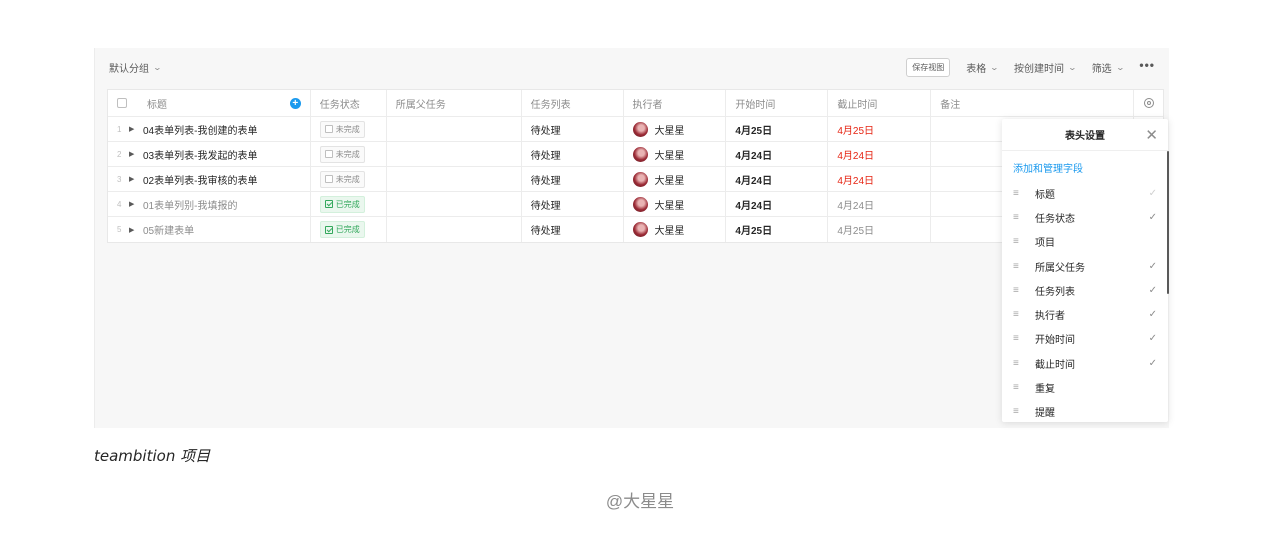 The height and width of the screenshot is (540, 1280). I want to click on field-item: ≡ 所属父任务 ✓, so click(1085, 266).